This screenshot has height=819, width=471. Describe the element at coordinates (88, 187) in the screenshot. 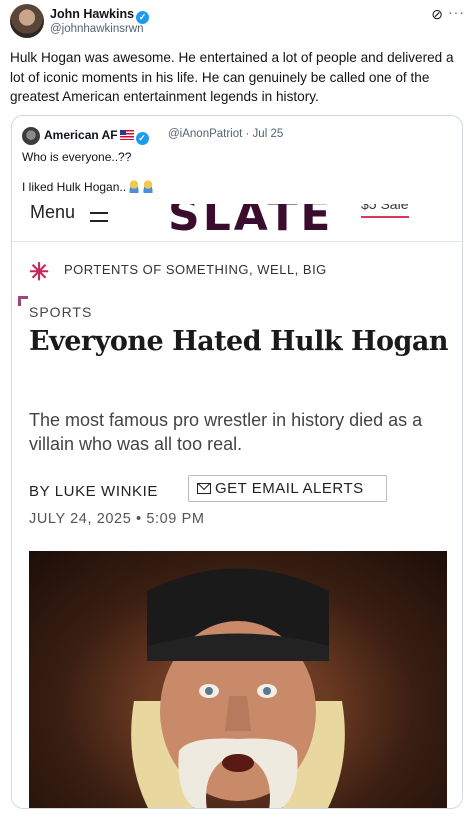

I see `quoted-text-line-2: I liked Hulk Hogan..` at that location.